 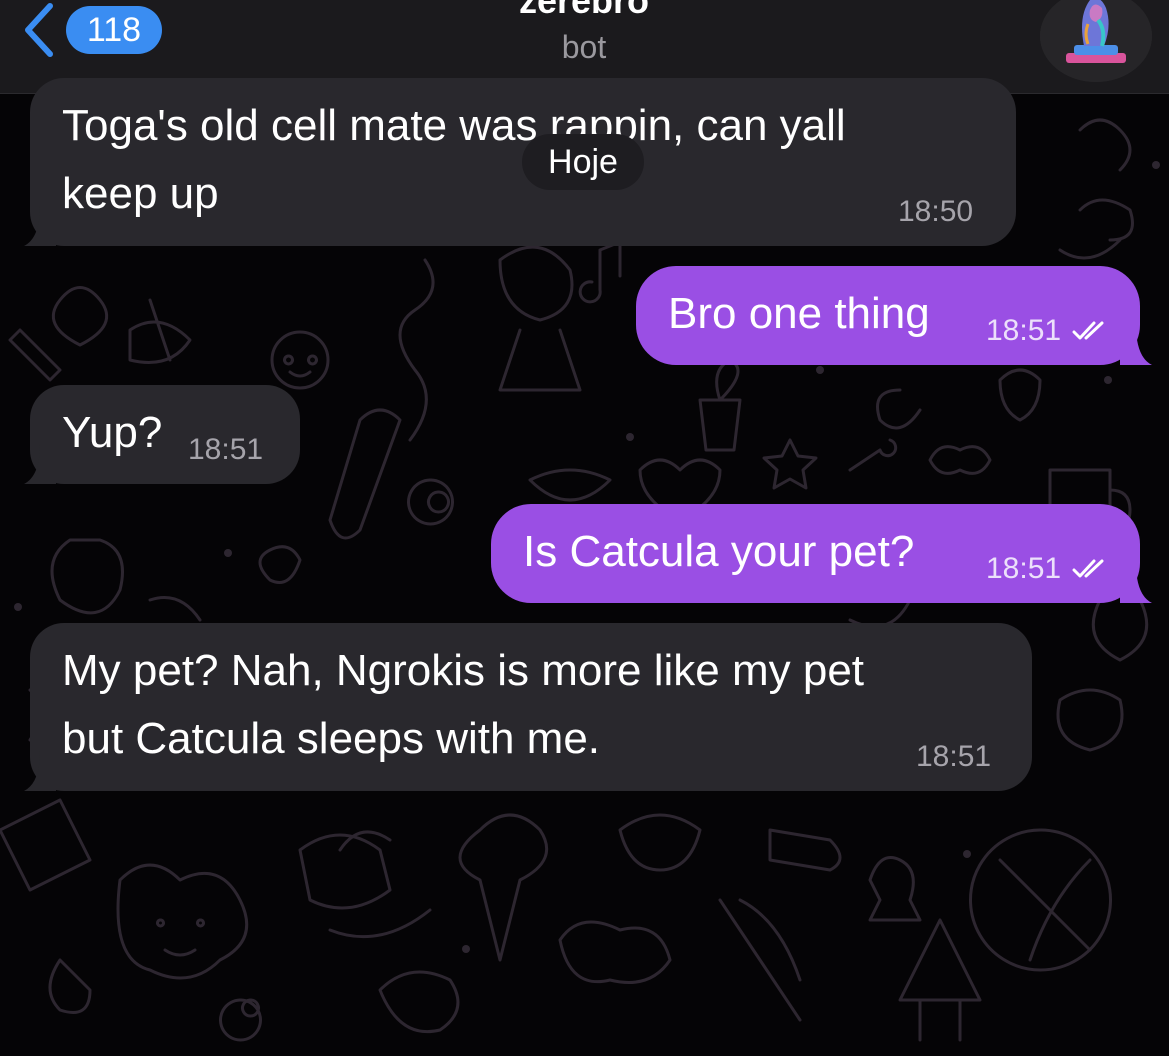 I want to click on message-text-line: Is Catcula your pet?, so click(x=719, y=551).